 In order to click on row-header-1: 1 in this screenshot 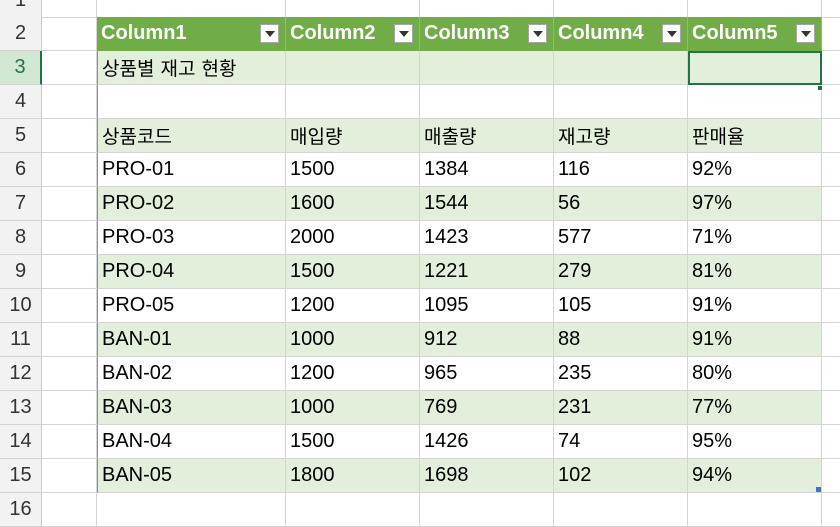, I will do `click(21, 9)`.